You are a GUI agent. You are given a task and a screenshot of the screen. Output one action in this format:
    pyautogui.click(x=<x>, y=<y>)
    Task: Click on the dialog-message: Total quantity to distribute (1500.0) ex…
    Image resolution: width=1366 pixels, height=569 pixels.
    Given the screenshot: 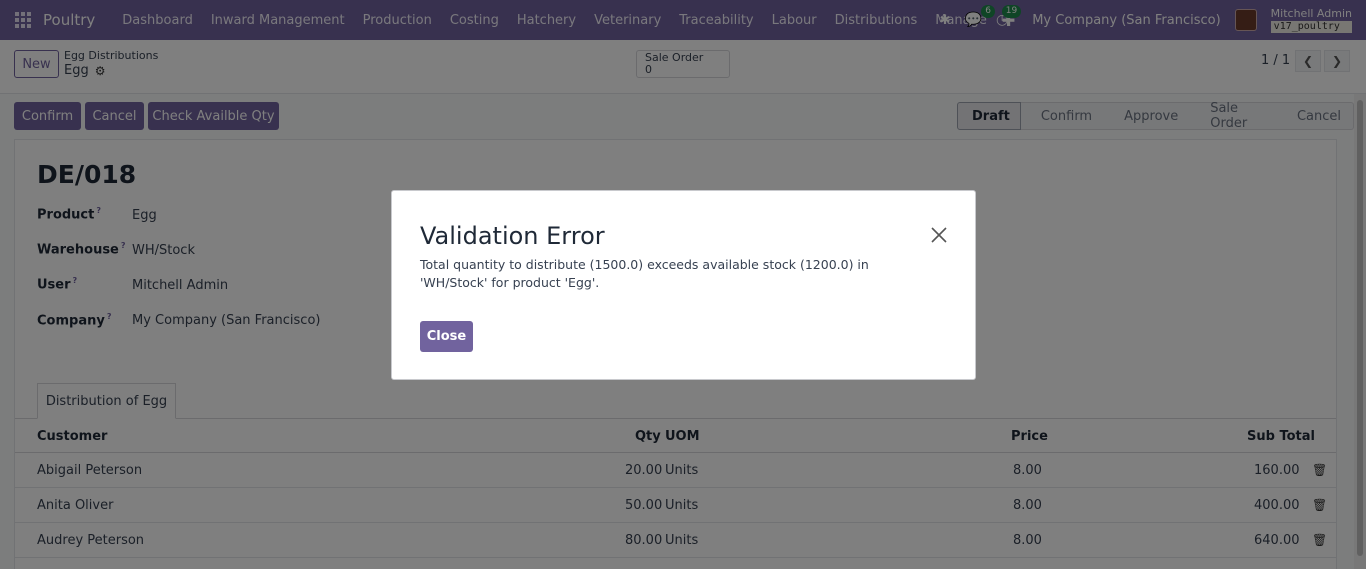 What is the action you would take?
    pyautogui.click(x=644, y=273)
    